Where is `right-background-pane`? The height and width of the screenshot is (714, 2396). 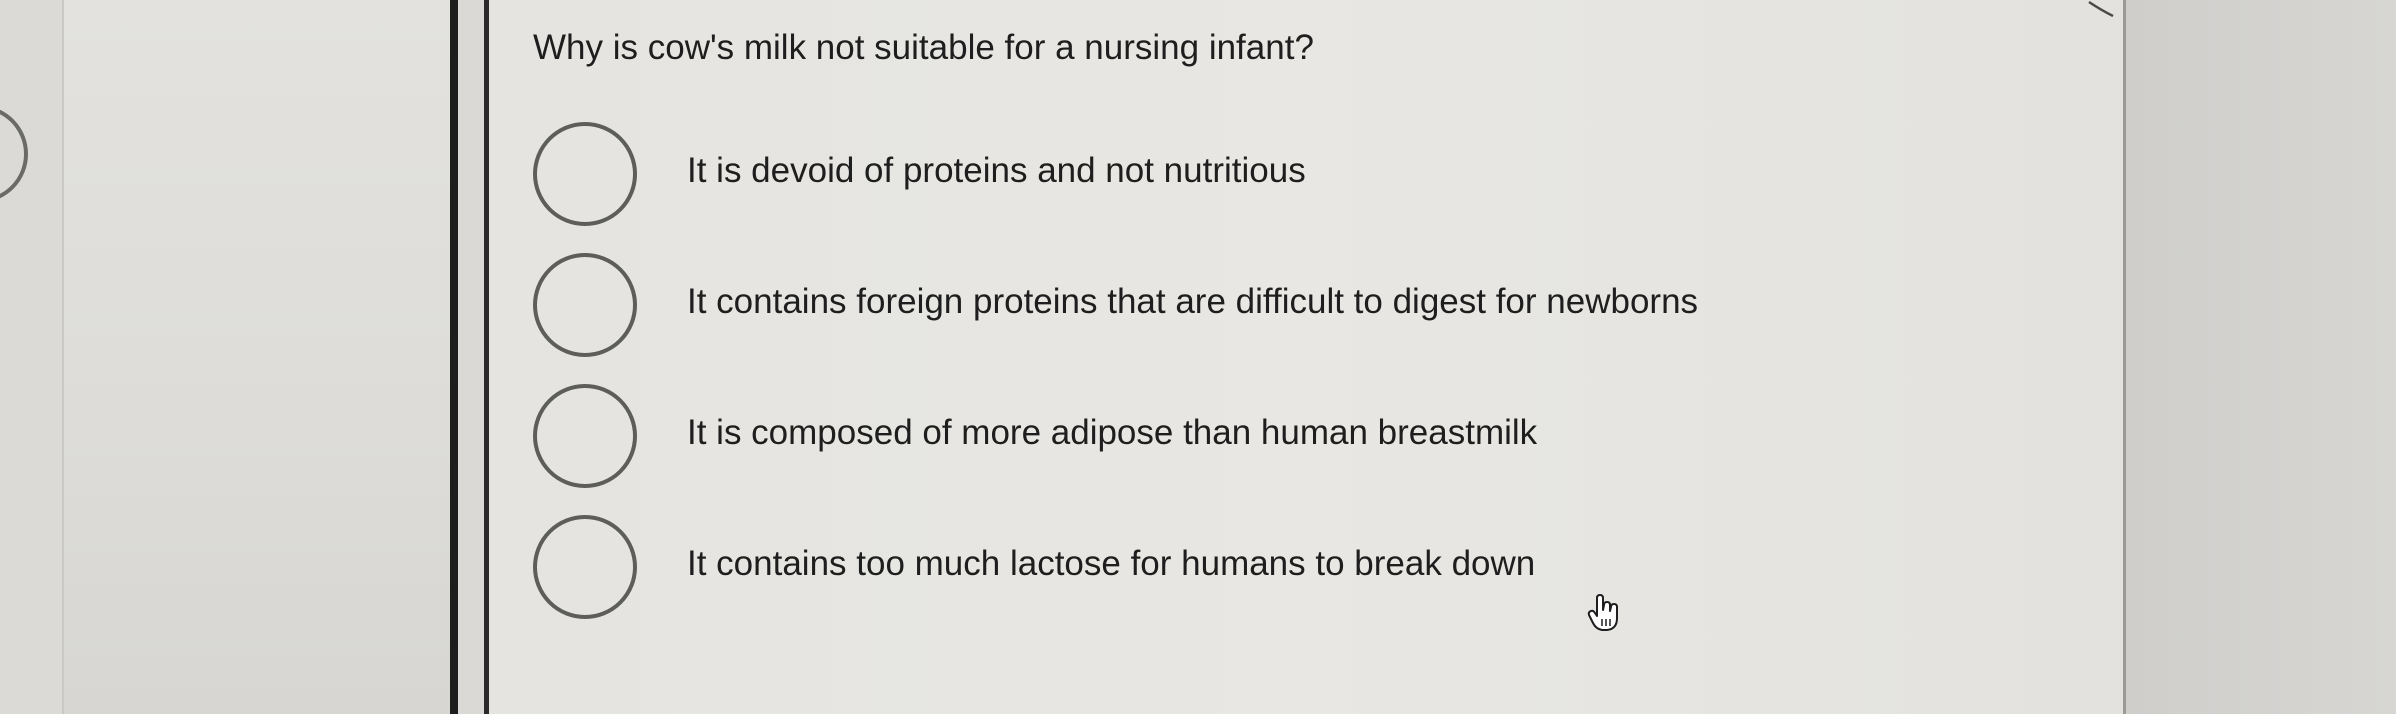
right-background-pane is located at coordinates (2261, 357).